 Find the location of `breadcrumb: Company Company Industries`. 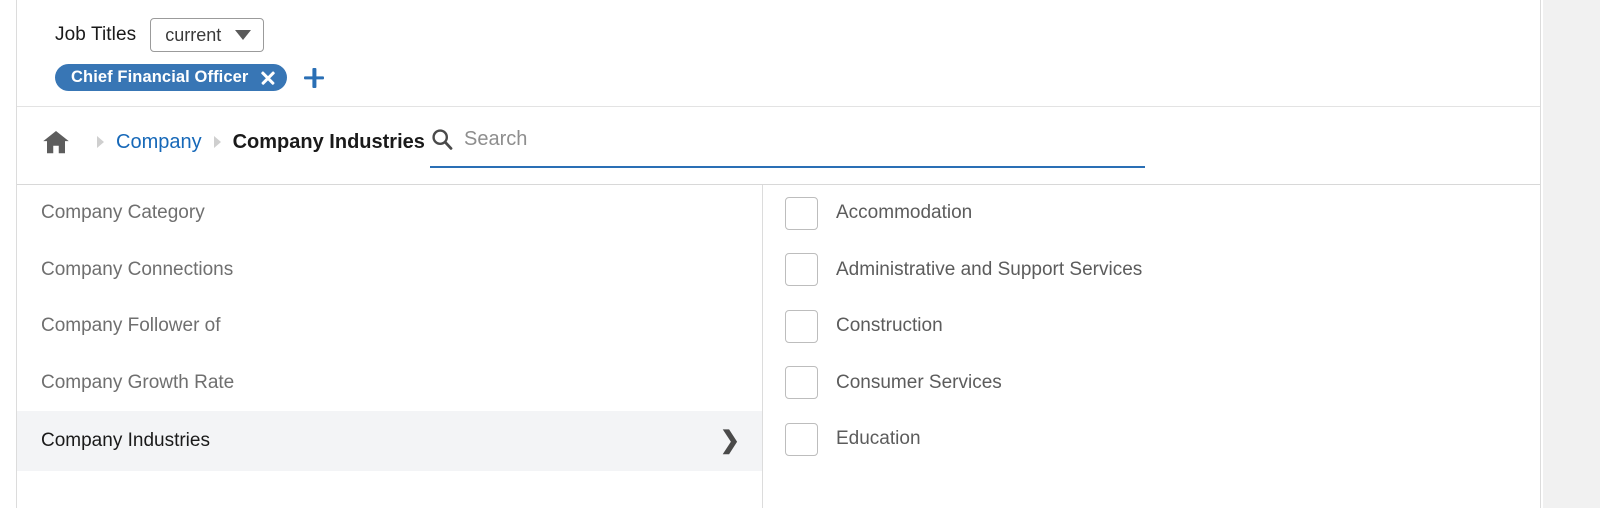

breadcrumb: Company Company Industries is located at coordinates (233, 142).